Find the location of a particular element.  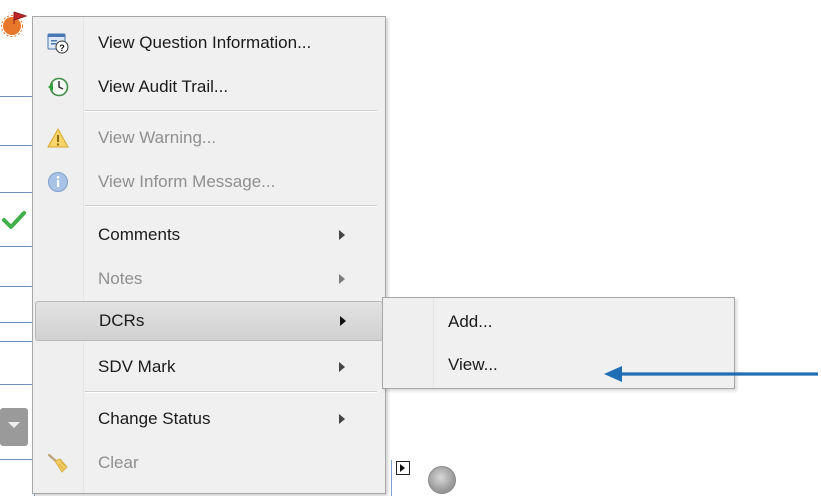

menu-item-clear: Clear is located at coordinates (209, 463).